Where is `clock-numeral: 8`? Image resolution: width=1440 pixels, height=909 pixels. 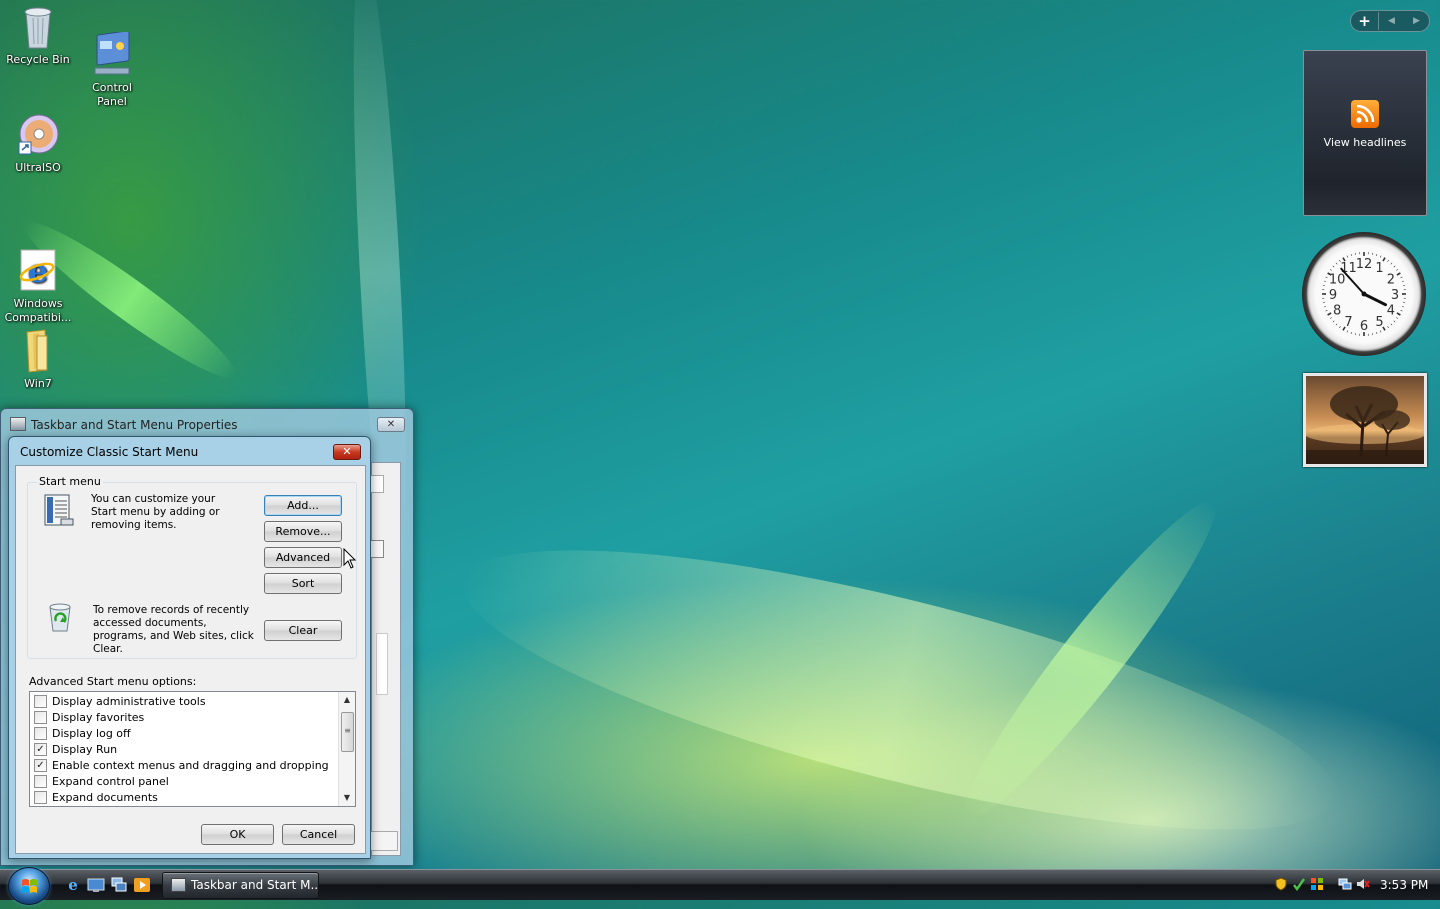 clock-numeral: 8 is located at coordinates (1337, 311).